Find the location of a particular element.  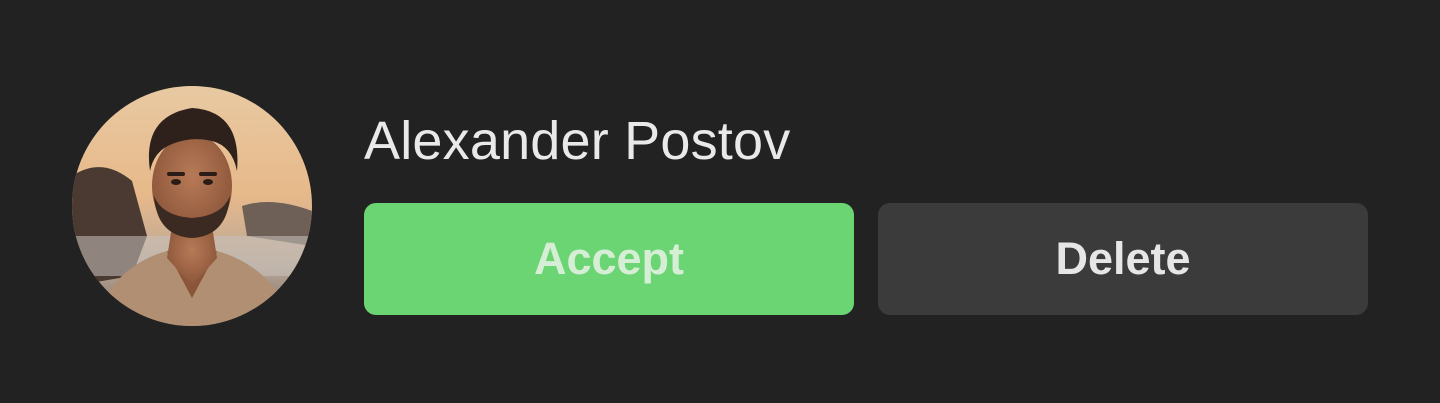

accept-button: Accept is located at coordinates (609, 259).